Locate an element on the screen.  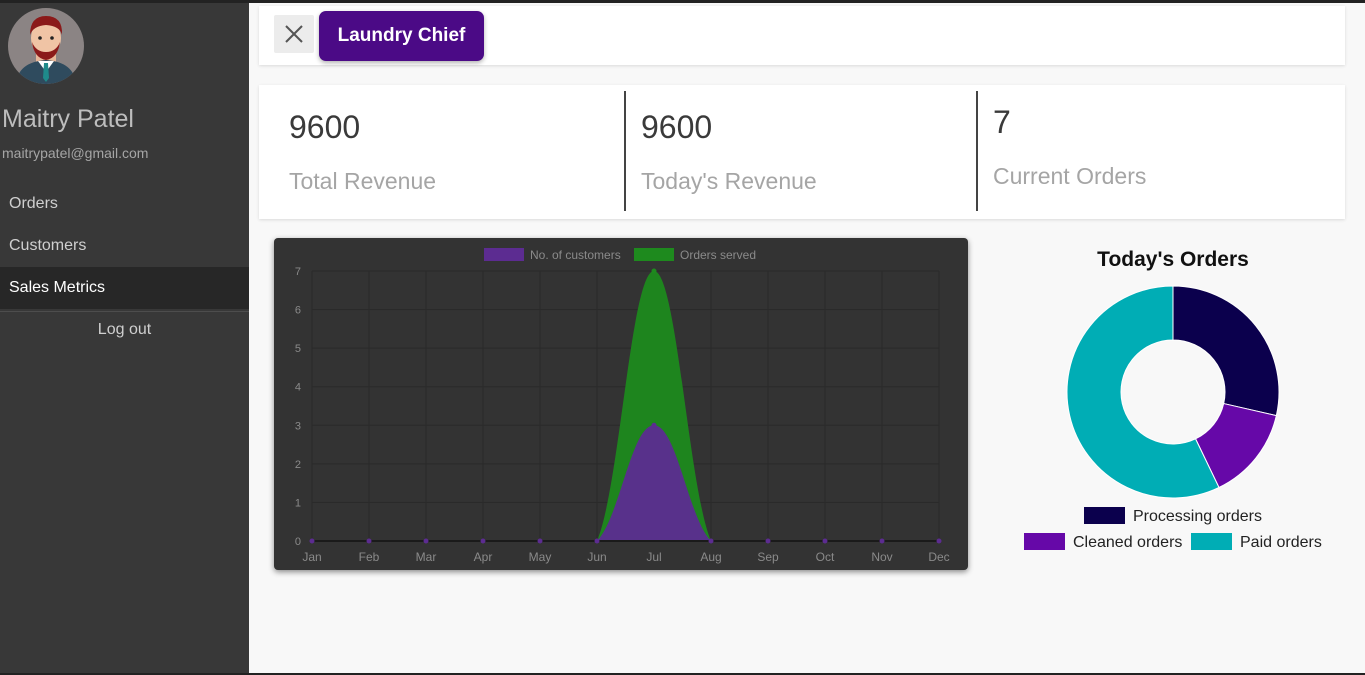
legend-customers-swatch is located at coordinates (504, 254).